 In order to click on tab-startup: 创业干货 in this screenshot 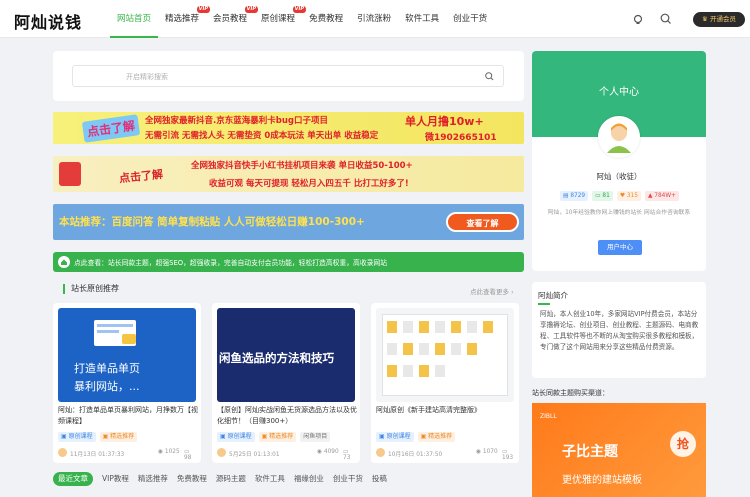, I will do `click(348, 479)`.